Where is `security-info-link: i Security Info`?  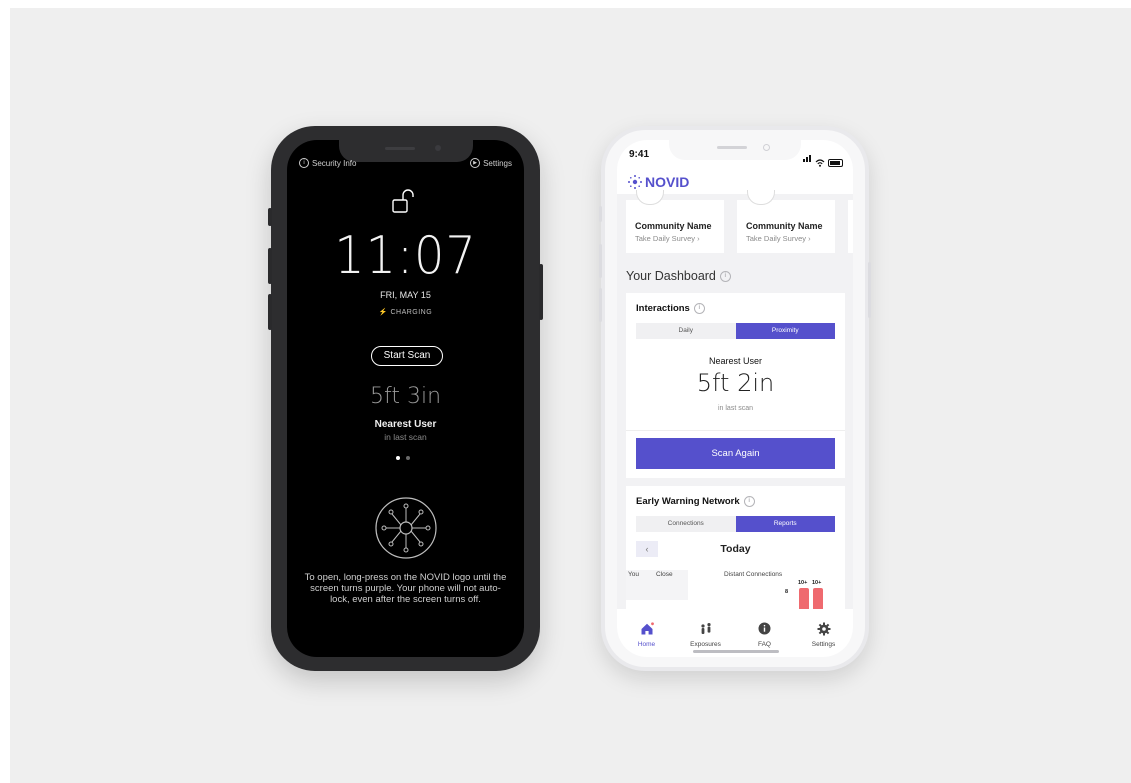 security-info-link: i Security Info is located at coordinates (327, 163).